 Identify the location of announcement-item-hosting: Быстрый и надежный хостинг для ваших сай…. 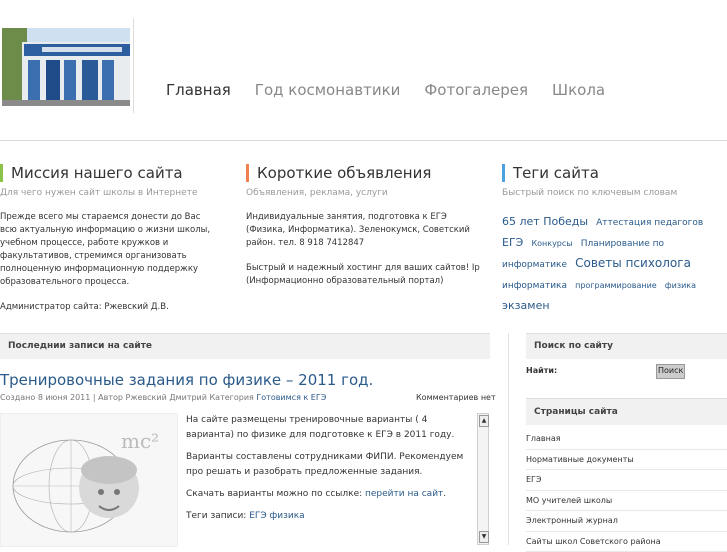
(366, 275).